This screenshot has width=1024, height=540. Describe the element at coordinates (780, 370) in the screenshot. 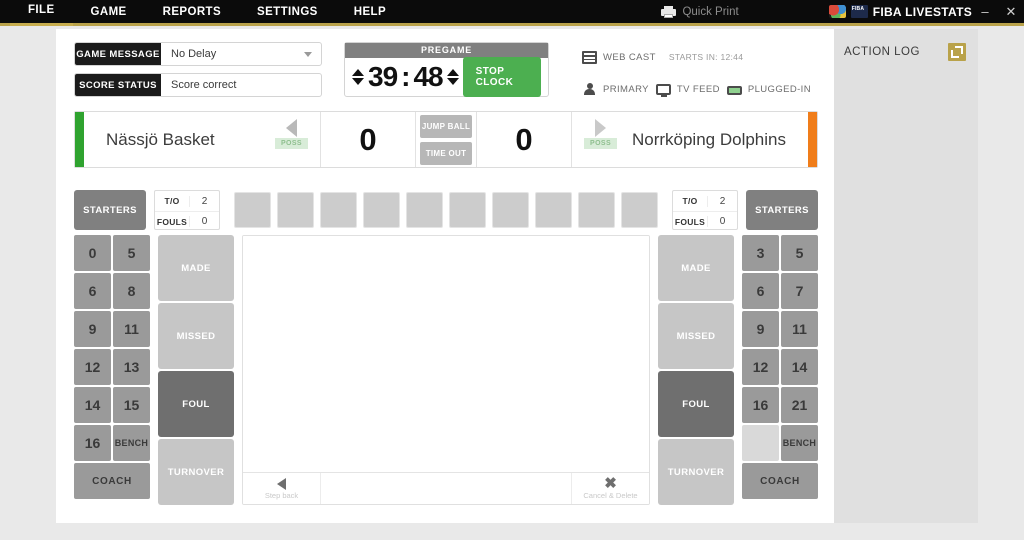

I see `away-roster-grid: 3 5 6 7 9 11 12 14 16 21 BENCH COACH` at that location.